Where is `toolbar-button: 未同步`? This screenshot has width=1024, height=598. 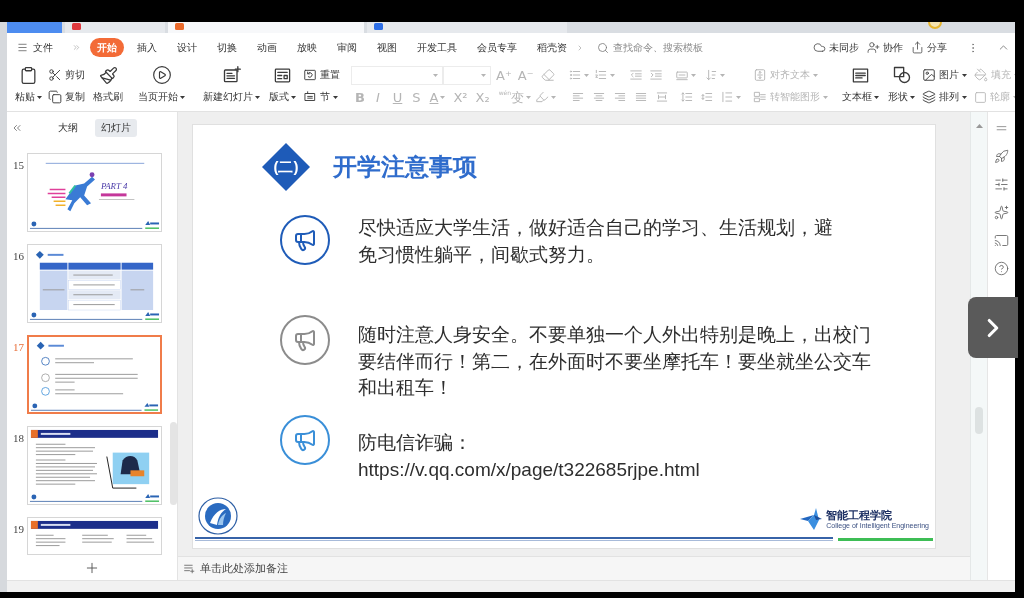 toolbar-button: 未同步 is located at coordinates (836, 47).